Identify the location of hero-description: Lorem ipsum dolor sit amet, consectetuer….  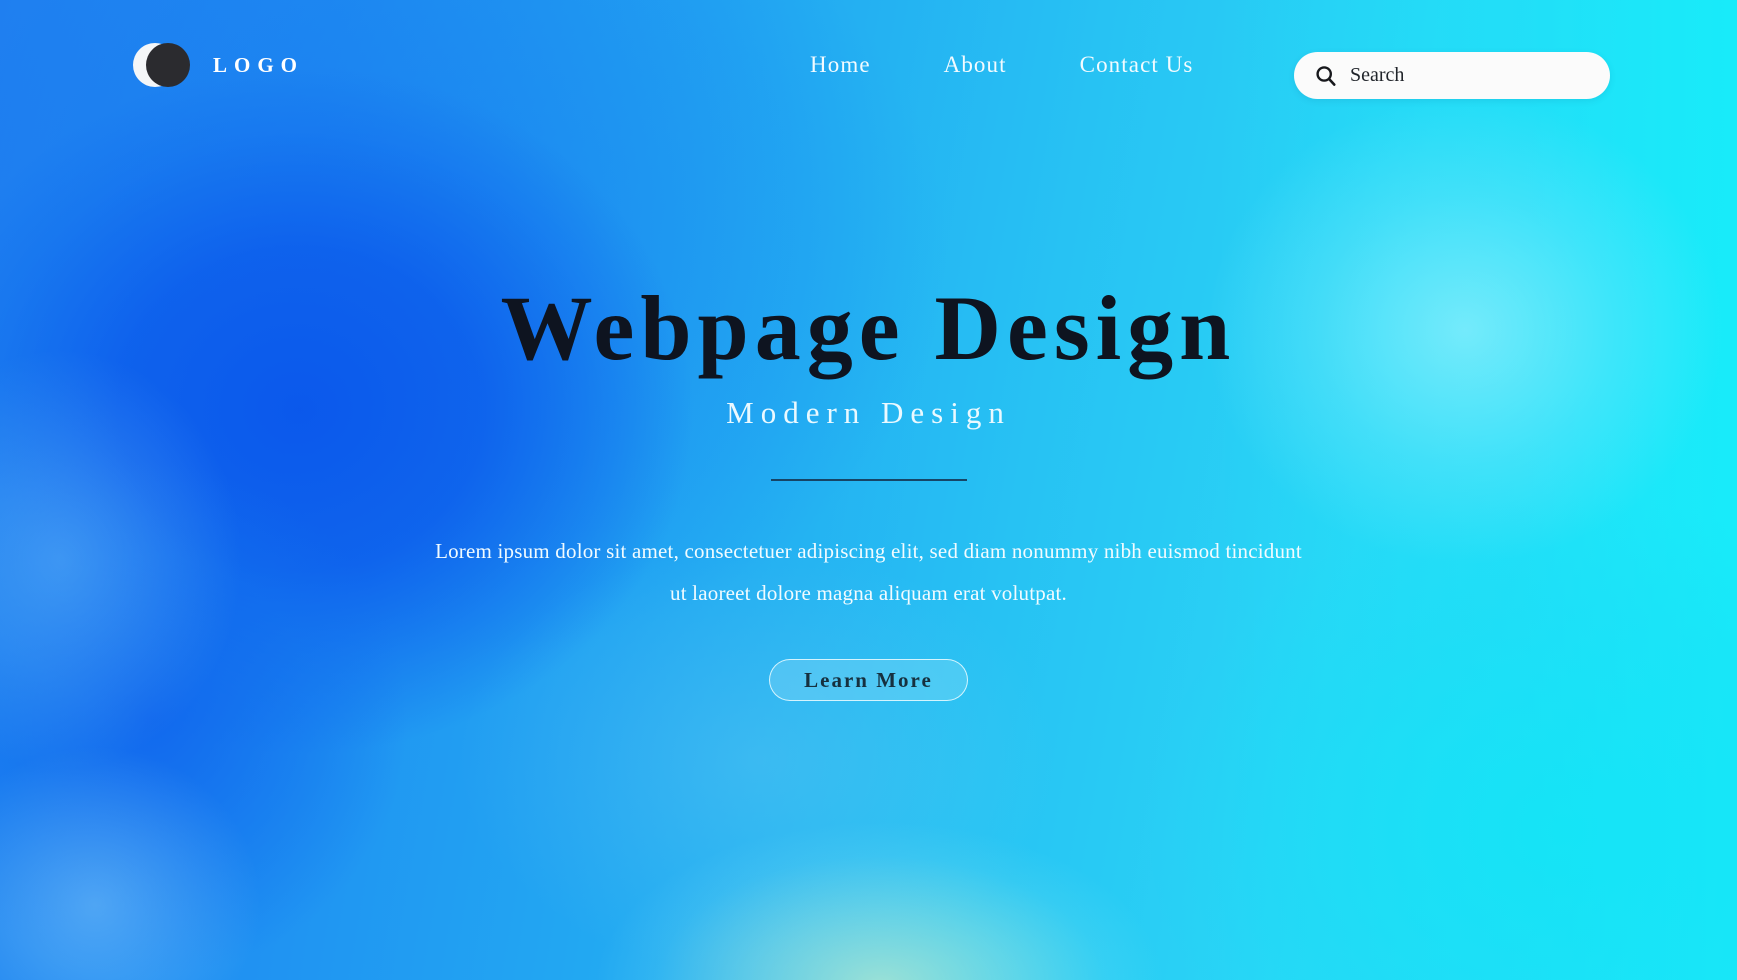
(868, 571).